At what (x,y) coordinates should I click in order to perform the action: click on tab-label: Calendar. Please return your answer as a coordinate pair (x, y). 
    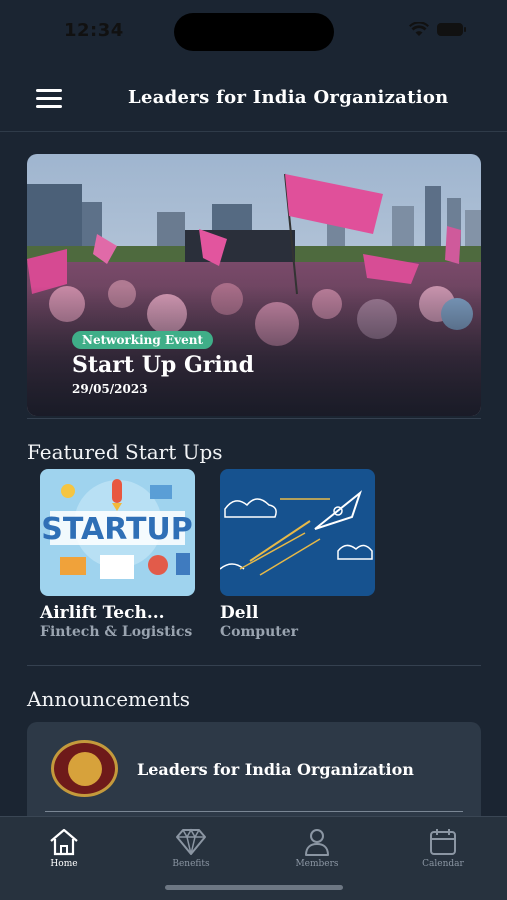
    Looking at the image, I should click on (443, 864).